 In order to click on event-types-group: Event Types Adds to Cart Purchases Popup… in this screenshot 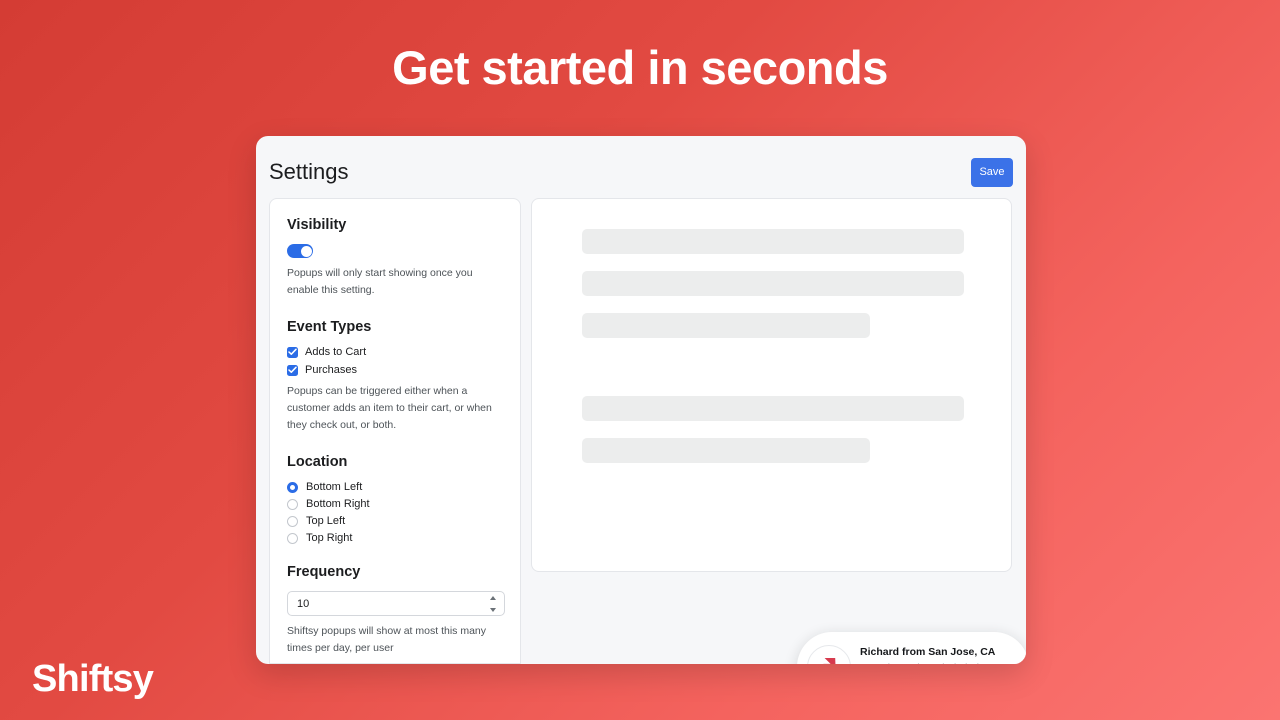, I will do `click(395, 376)`.